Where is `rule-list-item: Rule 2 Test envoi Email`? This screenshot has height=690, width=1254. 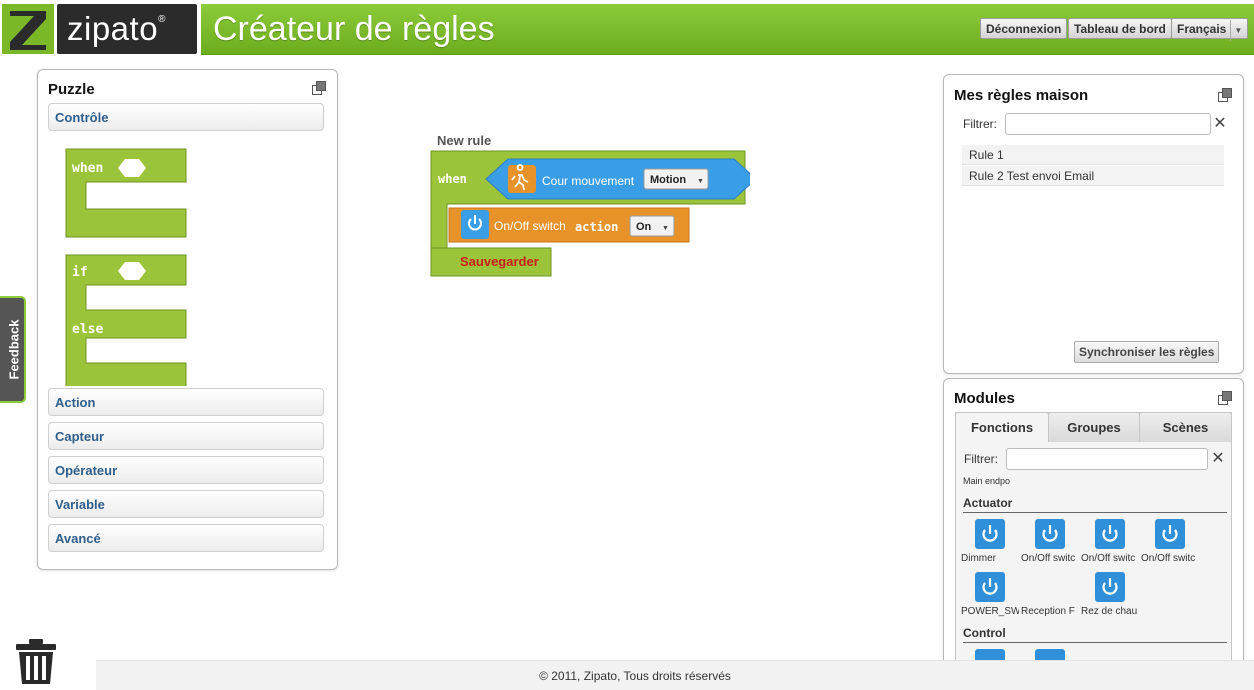
rule-list-item: Rule 2 Test envoi Email is located at coordinates (1093, 176).